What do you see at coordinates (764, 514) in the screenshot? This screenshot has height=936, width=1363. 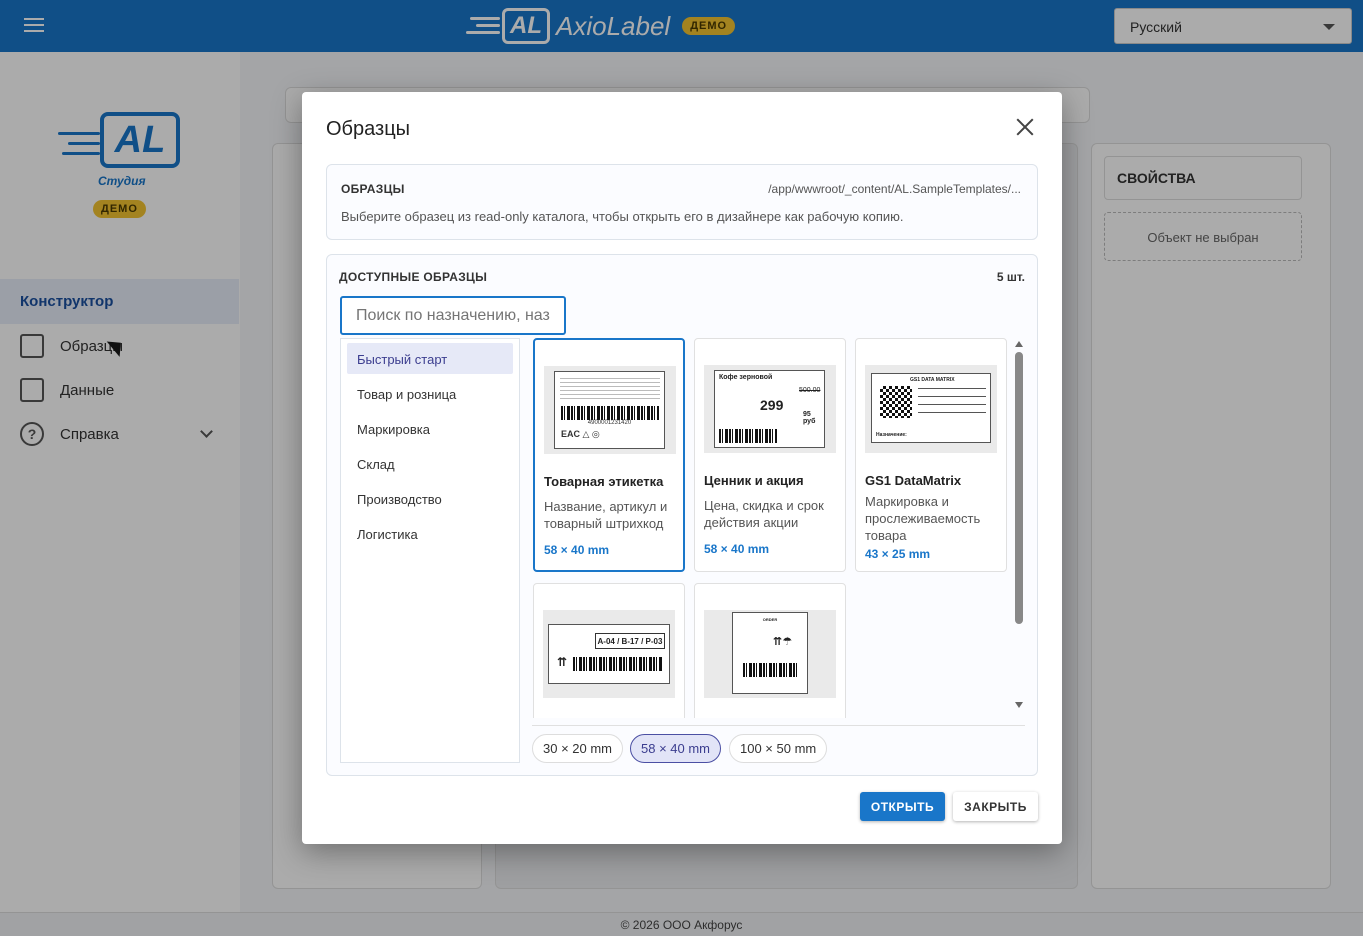 I see `sample-description: Цена, скидка и срок действия акции` at bounding box center [764, 514].